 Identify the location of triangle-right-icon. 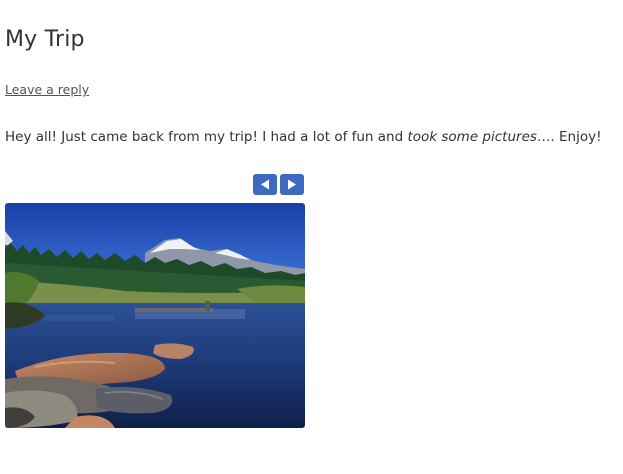
(292, 184).